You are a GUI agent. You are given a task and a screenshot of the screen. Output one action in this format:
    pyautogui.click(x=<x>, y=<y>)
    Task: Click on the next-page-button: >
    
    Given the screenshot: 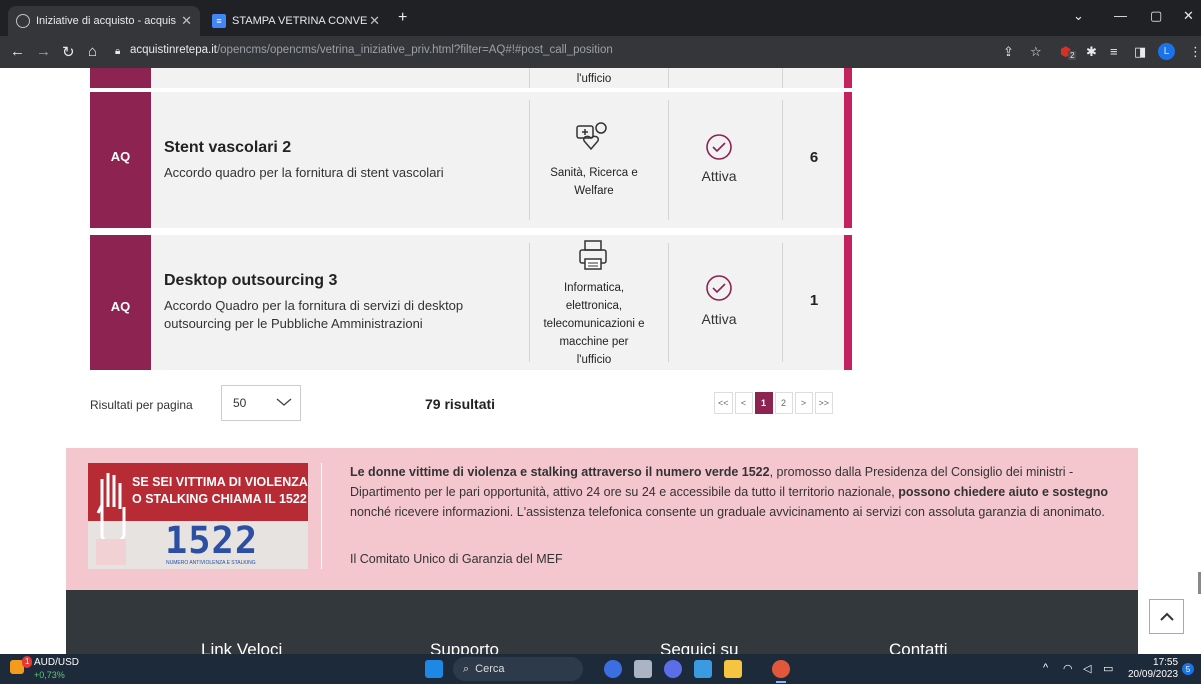 What is the action you would take?
    pyautogui.click(x=803, y=403)
    